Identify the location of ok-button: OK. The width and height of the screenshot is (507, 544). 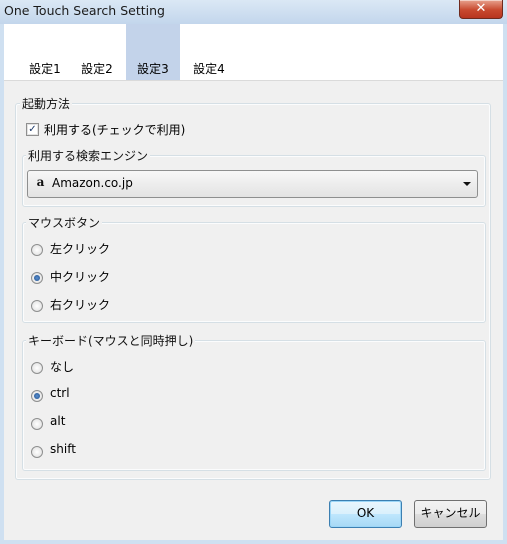
(365, 514).